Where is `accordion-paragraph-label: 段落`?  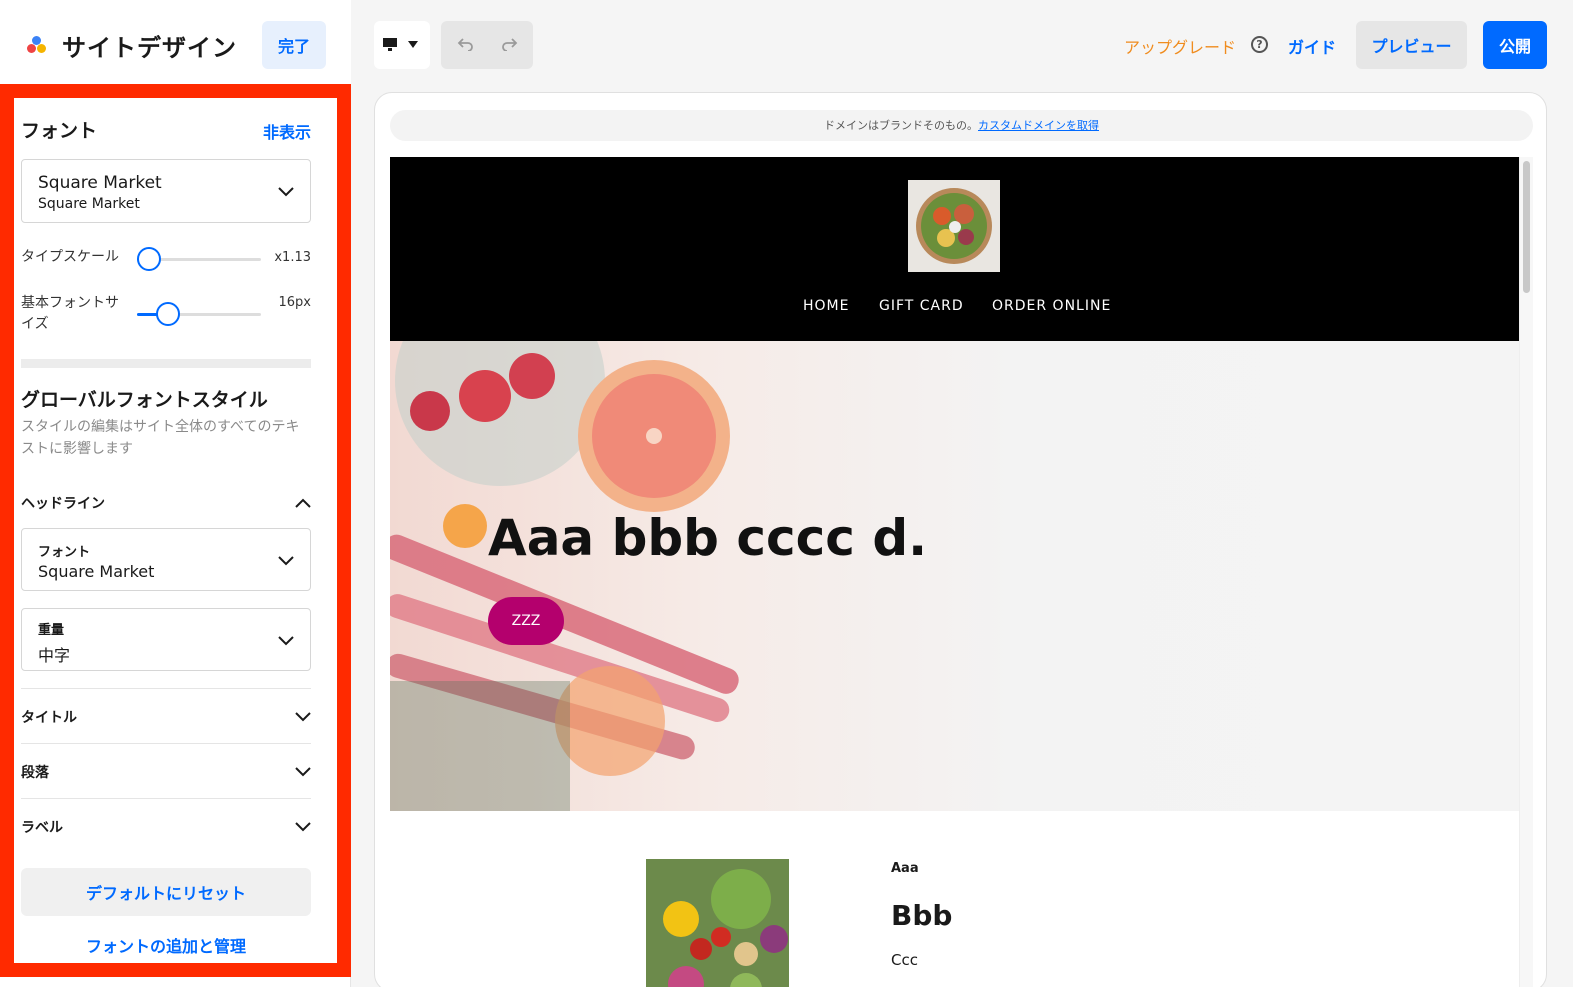 accordion-paragraph-label: 段落 is located at coordinates (35, 773).